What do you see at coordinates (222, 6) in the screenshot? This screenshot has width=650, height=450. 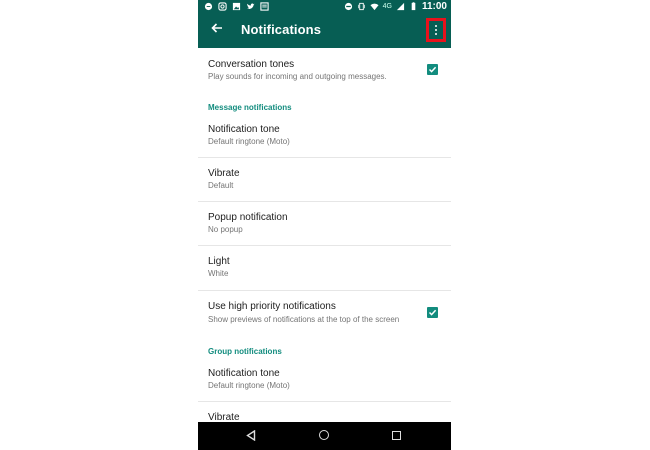 I see `instagram-icon` at bounding box center [222, 6].